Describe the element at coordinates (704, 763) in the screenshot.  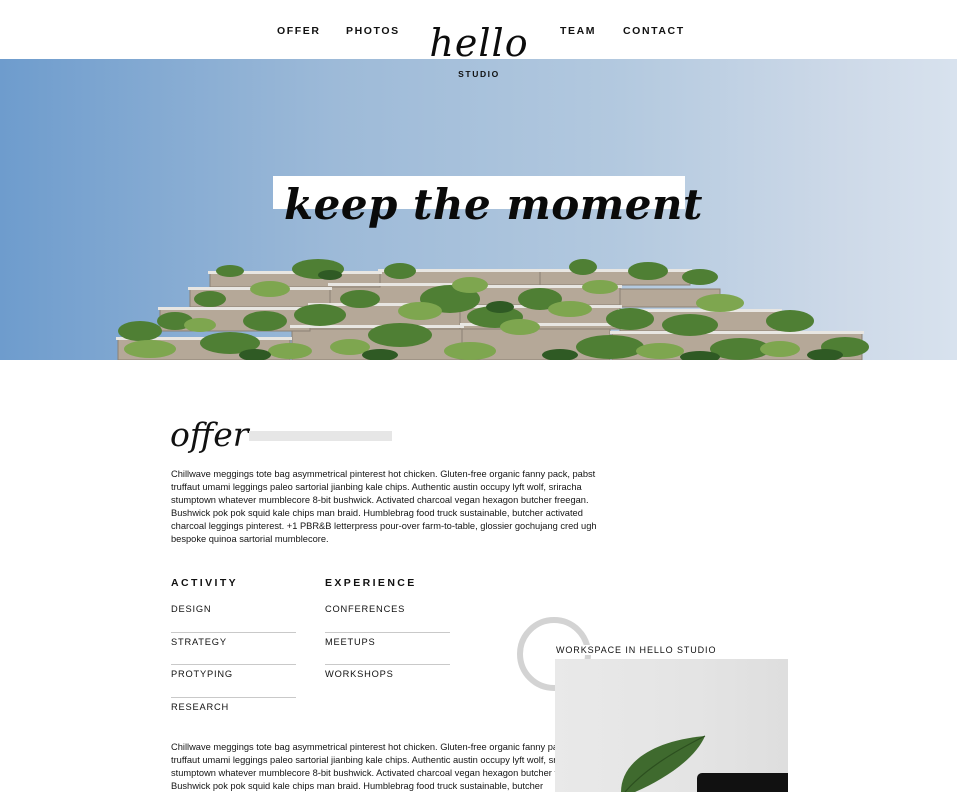
I see `plant-leaf-illustration` at that location.